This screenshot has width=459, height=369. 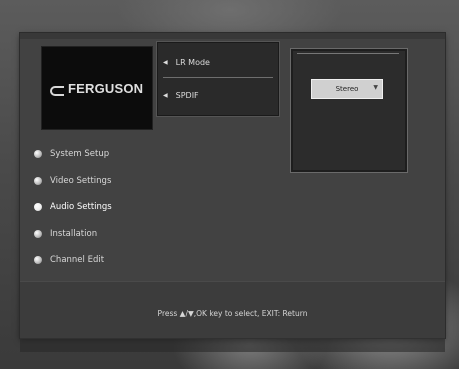 I want to click on panel-top-line, so click(x=348, y=53).